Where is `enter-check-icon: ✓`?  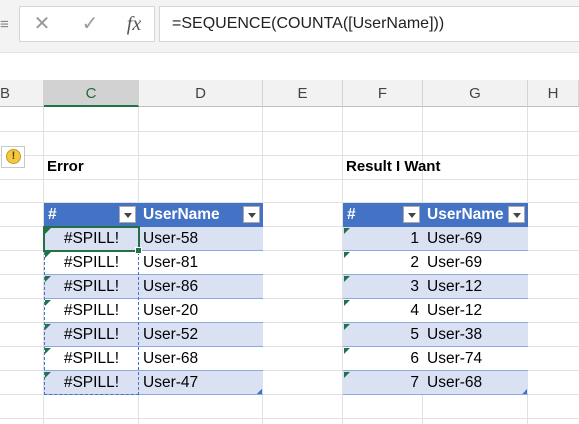 enter-check-icon: ✓ is located at coordinates (90, 24).